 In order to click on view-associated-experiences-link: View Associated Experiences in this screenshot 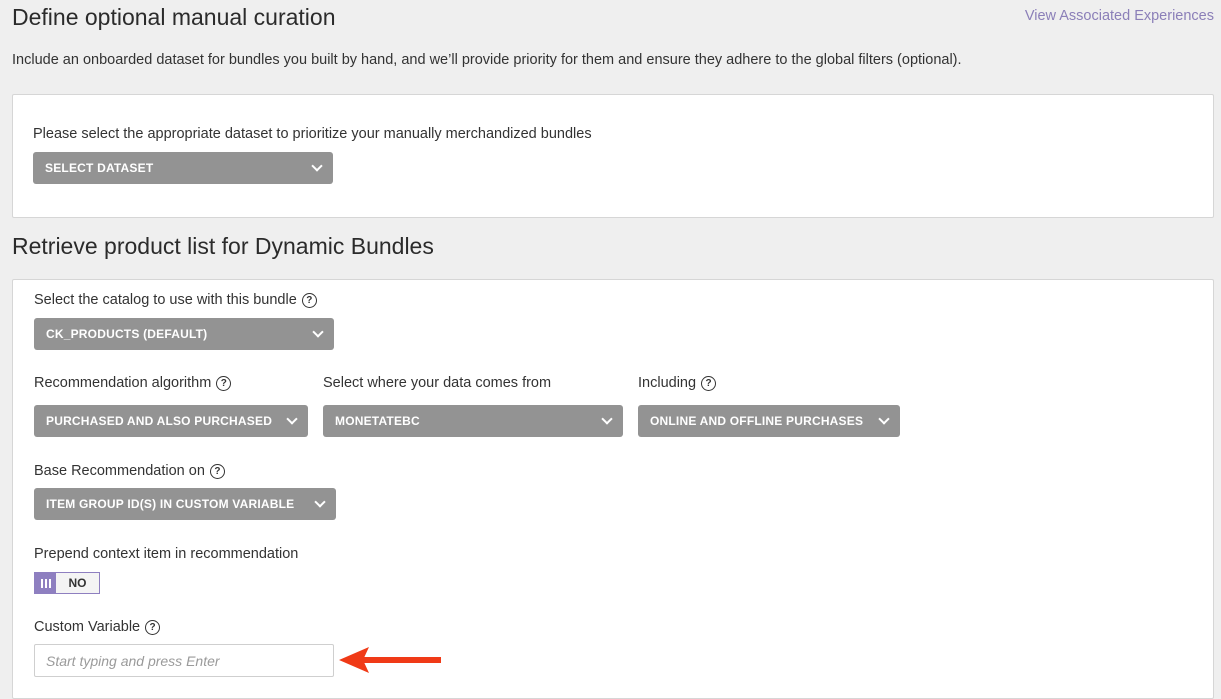, I will do `click(1119, 16)`.